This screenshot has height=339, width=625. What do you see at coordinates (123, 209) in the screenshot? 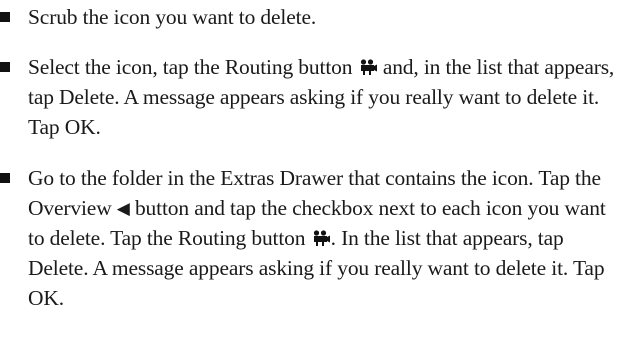
I see `overview-icon: ◀` at bounding box center [123, 209].